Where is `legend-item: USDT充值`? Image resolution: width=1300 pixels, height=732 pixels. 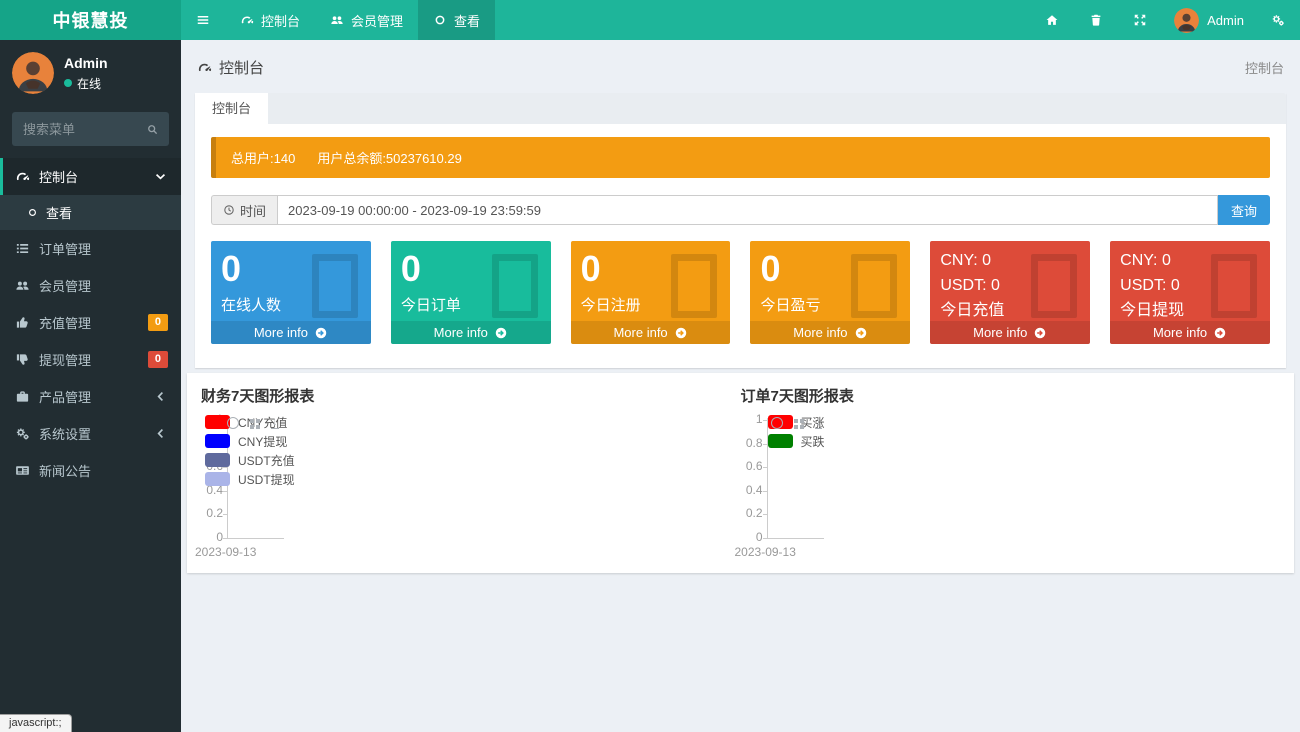
legend-item: USDT充值 is located at coordinates (250, 460).